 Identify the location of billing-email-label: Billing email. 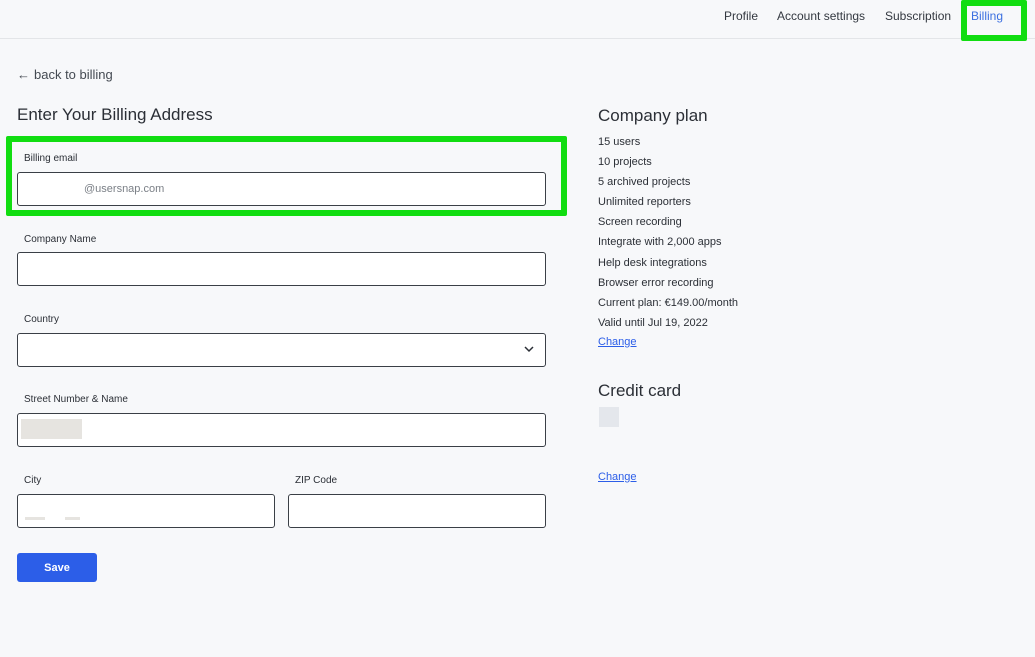
(51, 158).